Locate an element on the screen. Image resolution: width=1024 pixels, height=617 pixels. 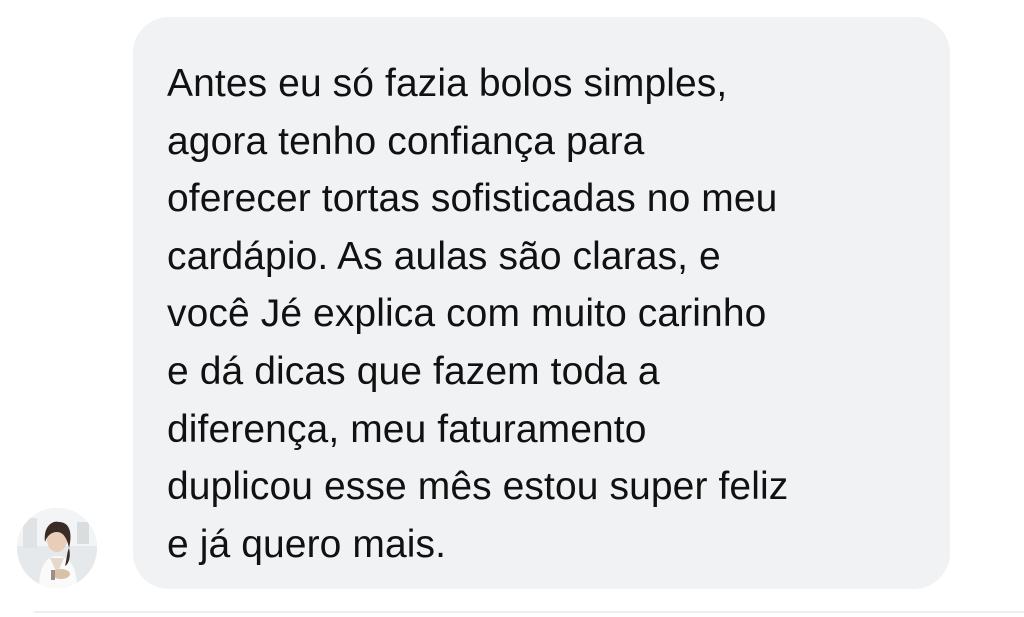
avatar is located at coordinates (57, 548).